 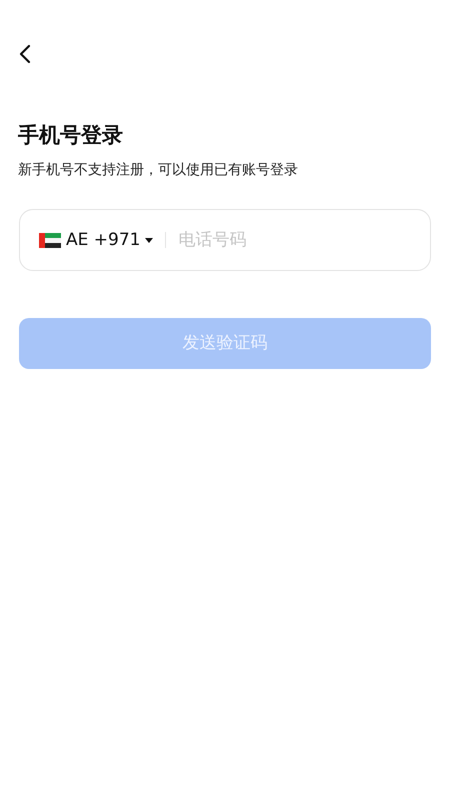 What do you see at coordinates (149, 240) in the screenshot?
I see `caret-icon` at bounding box center [149, 240].